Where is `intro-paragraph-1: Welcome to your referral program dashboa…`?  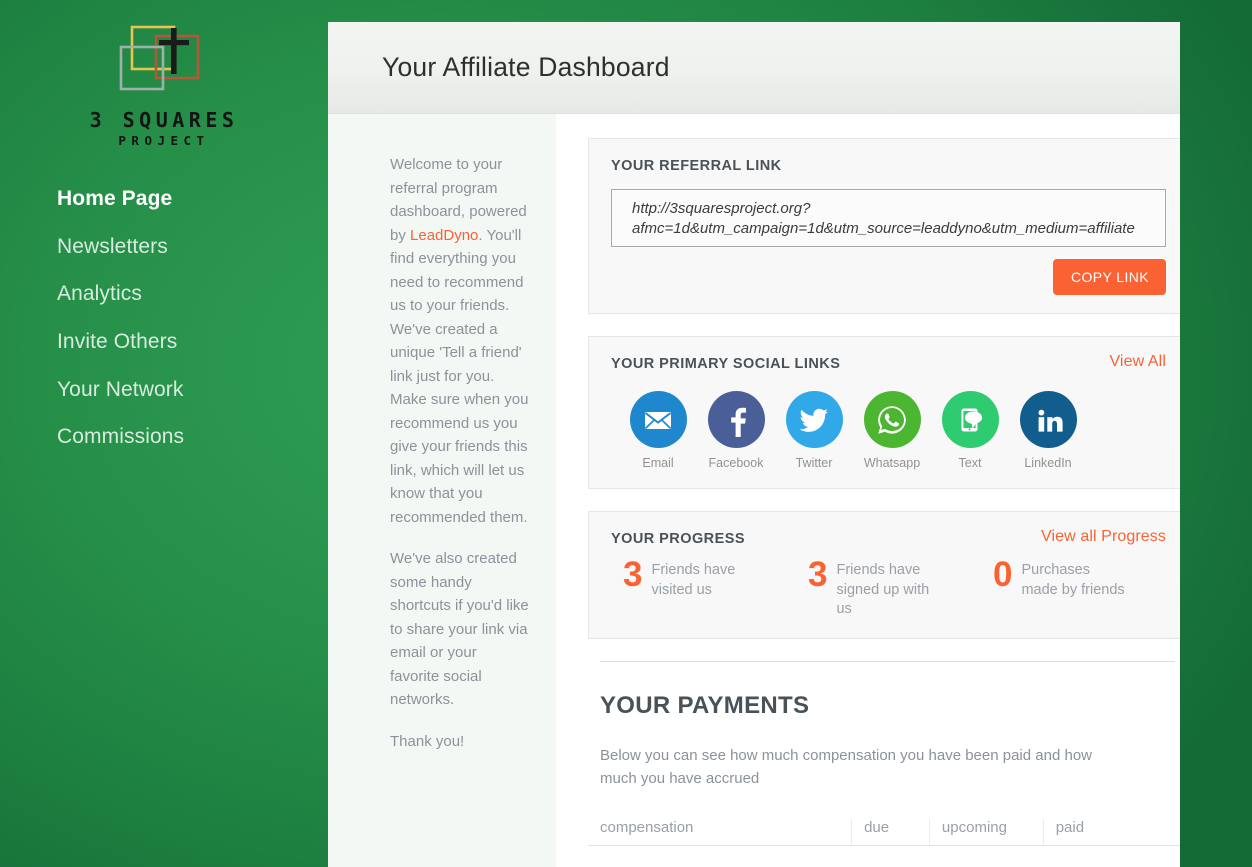 intro-paragraph-1: Welcome to your referral program dashboa… is located at coordinates (460, 341).